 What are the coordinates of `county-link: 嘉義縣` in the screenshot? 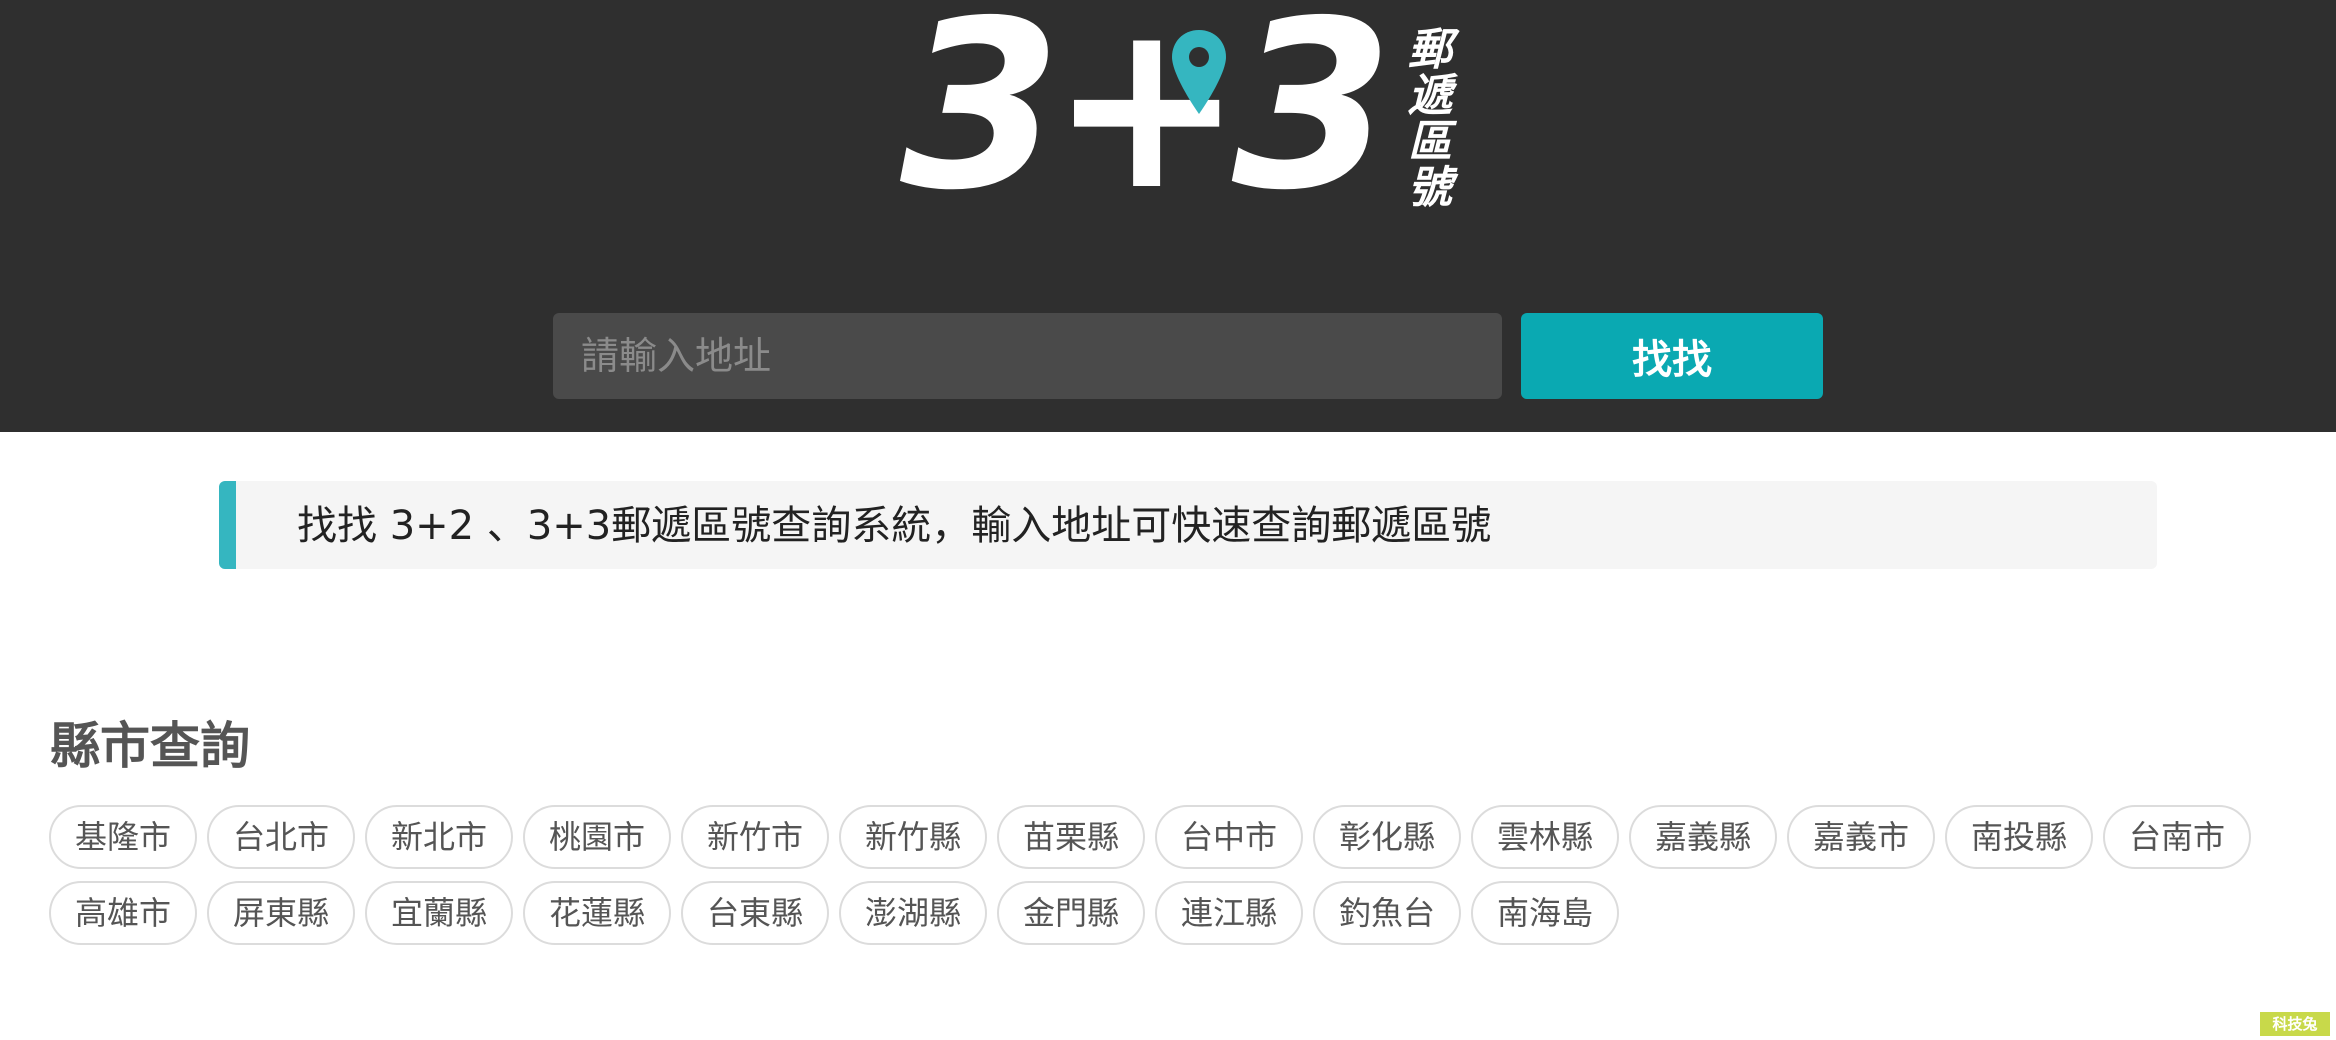 It's located at (1703, 837).